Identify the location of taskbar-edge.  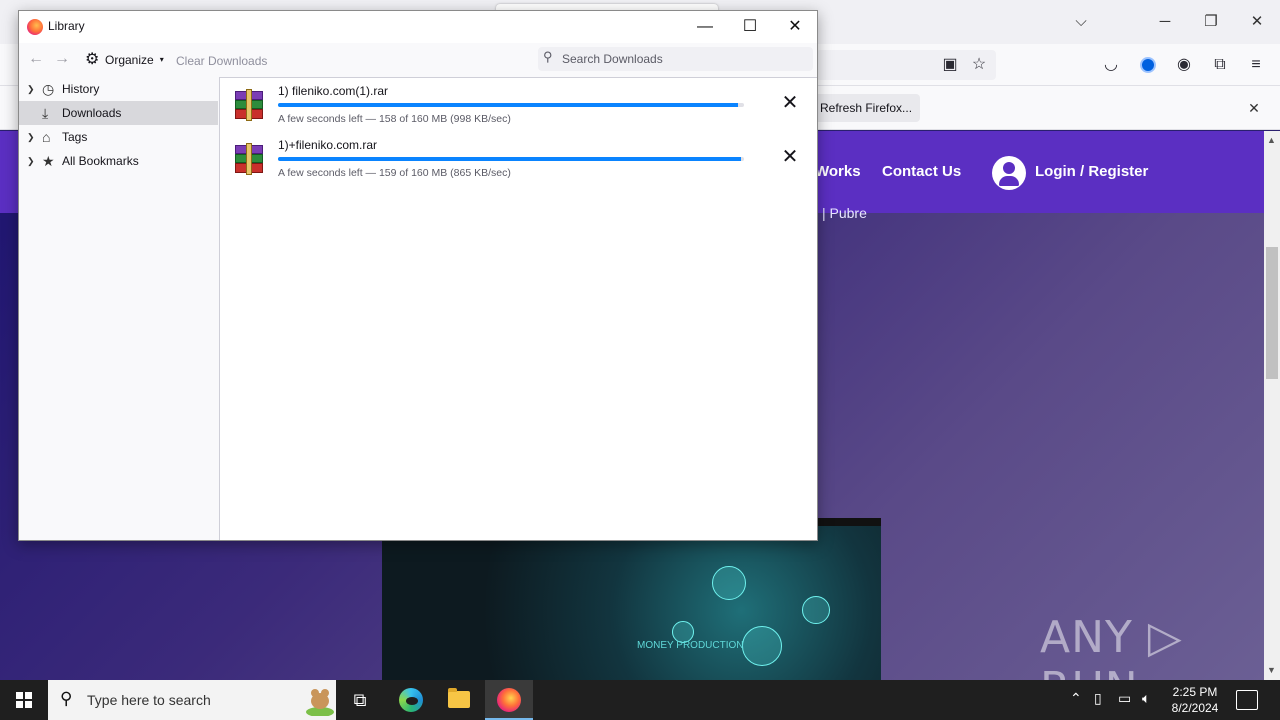
(411, 700).